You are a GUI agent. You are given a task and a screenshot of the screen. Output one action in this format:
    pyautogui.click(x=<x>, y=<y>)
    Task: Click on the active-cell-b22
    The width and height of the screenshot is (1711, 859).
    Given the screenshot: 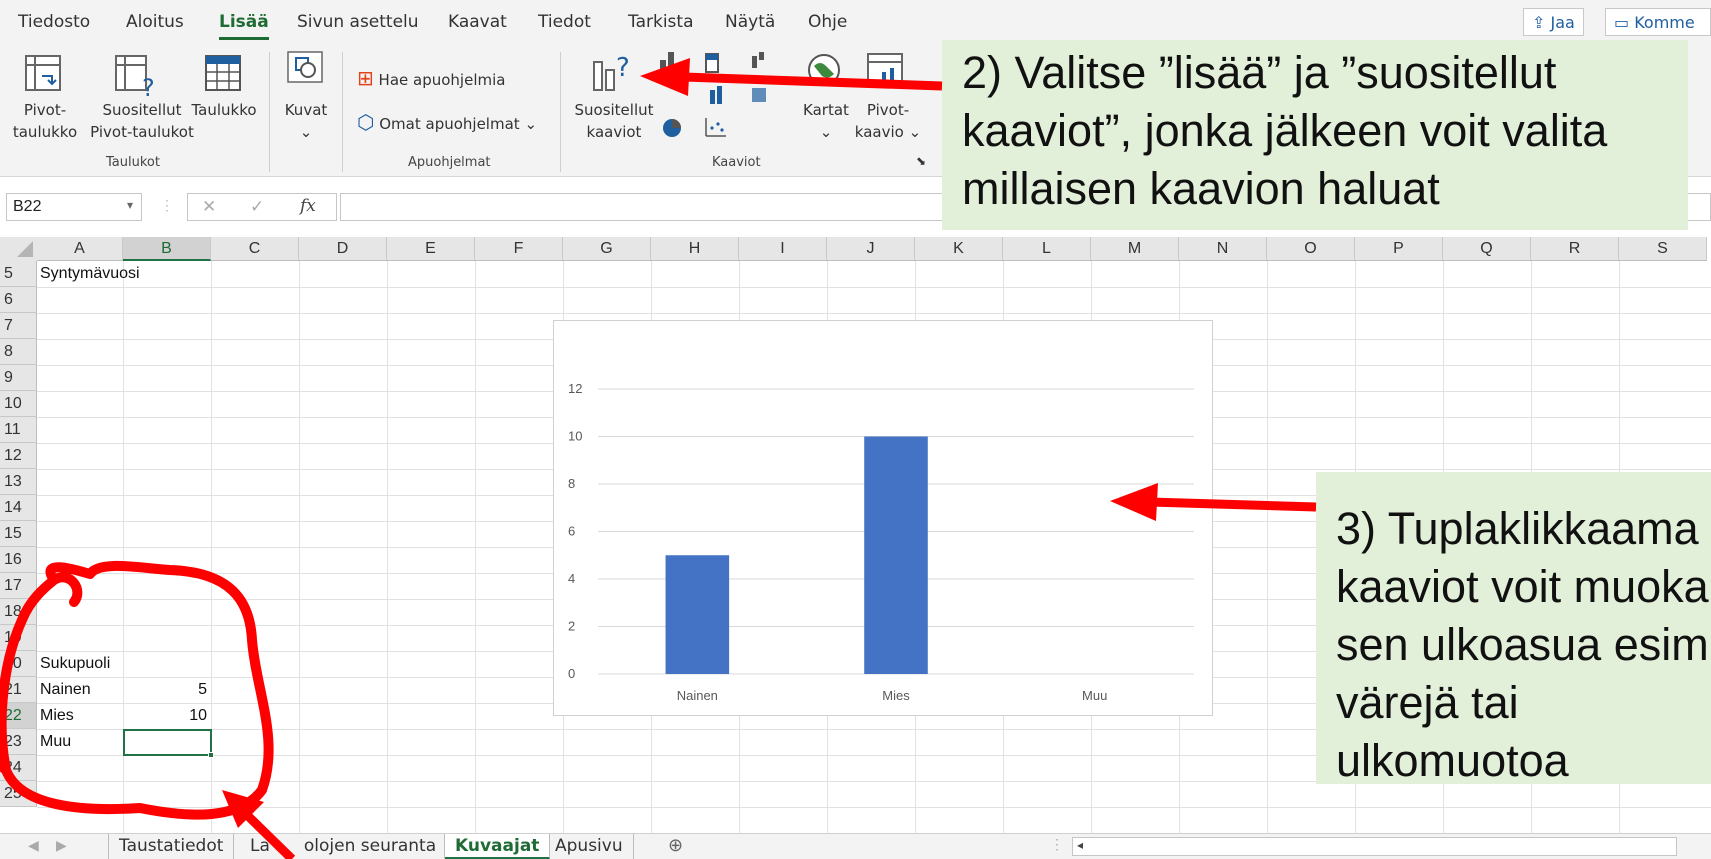 What is the action you would take?
    pyautogui.click(x=168, y=743)
    